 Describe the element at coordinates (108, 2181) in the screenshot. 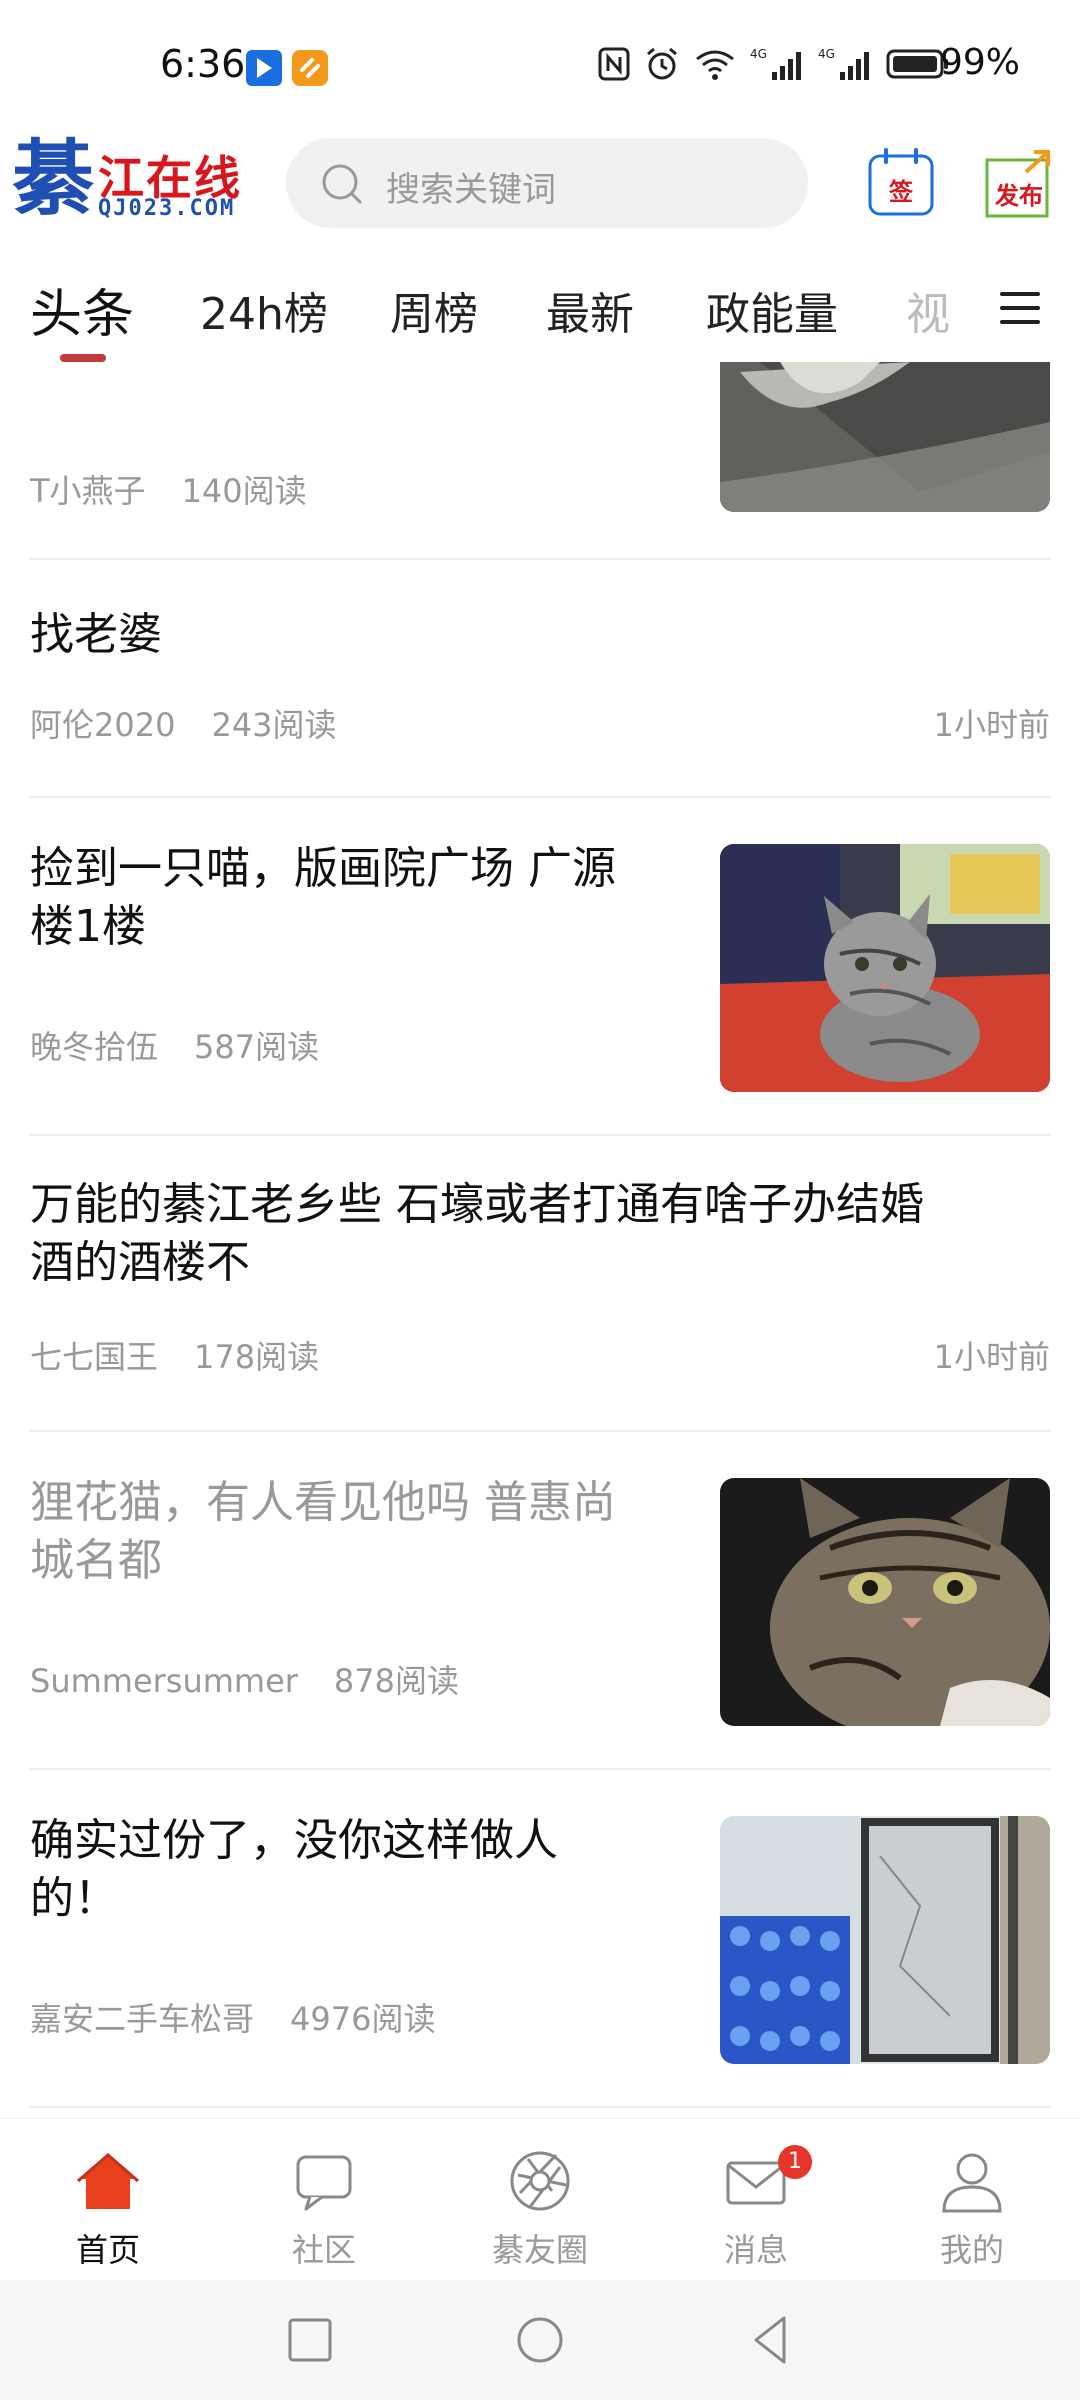

I see `home-icon` at that location.